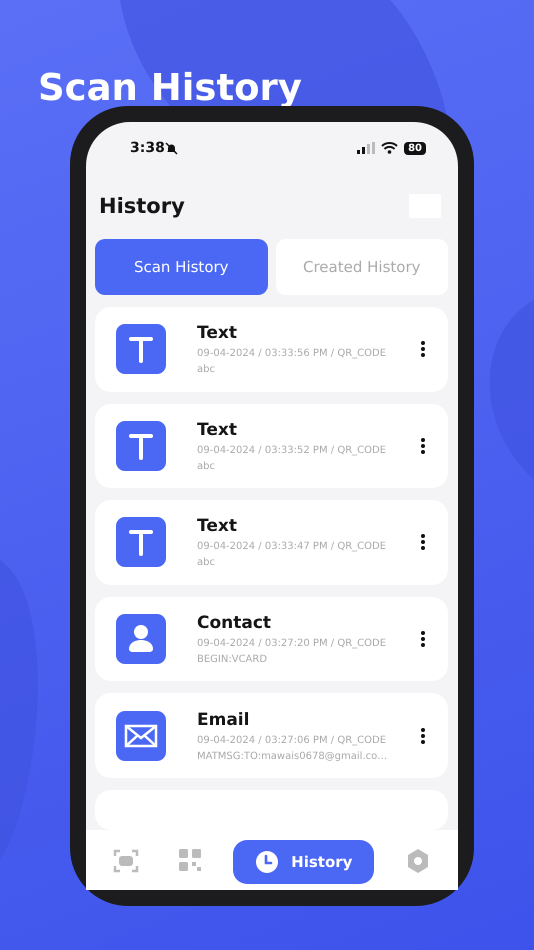  What do you see at coordinates (292, 740) in the screenshot?
I see `item-meta: 09-04-2024 / 03:27:06 PM / QR_CODE` at bounding box center [292, 740].